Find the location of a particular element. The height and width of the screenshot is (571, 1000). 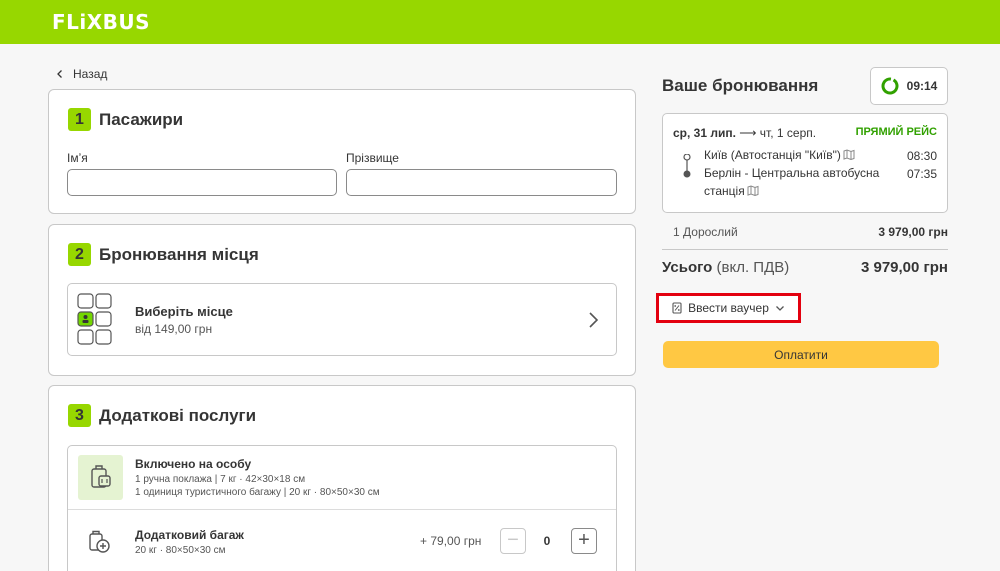

chevron-left-icon is located at coordinates (59, 74).